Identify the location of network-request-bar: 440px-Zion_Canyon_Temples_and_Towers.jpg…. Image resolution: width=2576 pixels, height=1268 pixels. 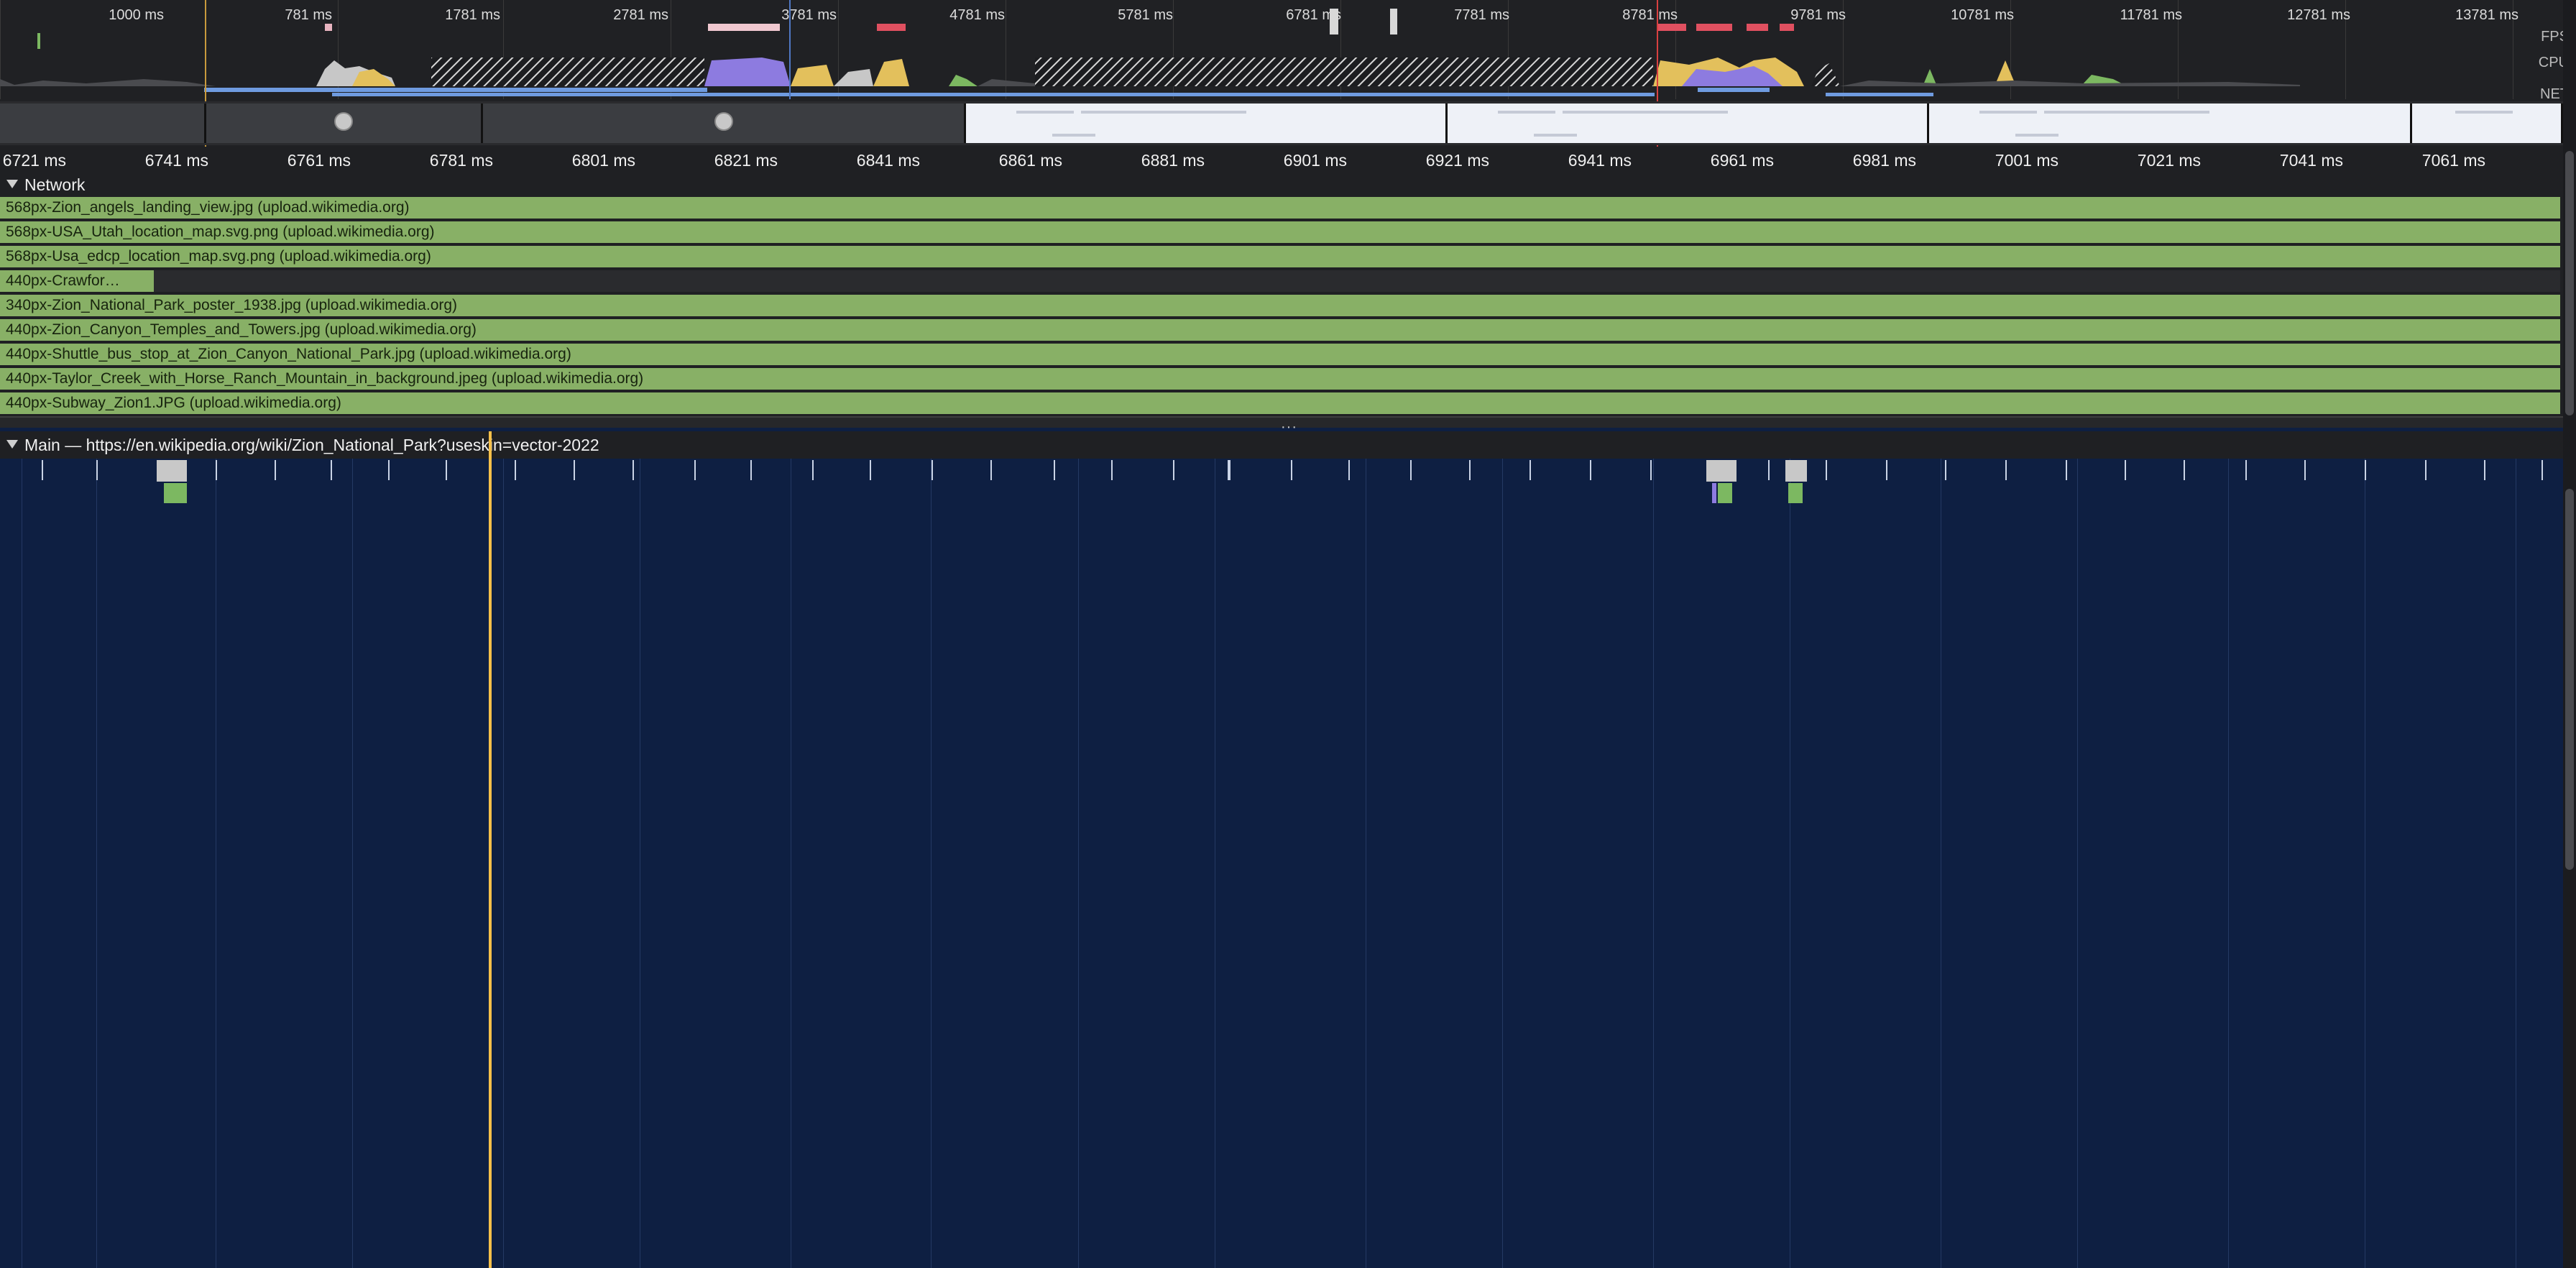
(1280, 330).